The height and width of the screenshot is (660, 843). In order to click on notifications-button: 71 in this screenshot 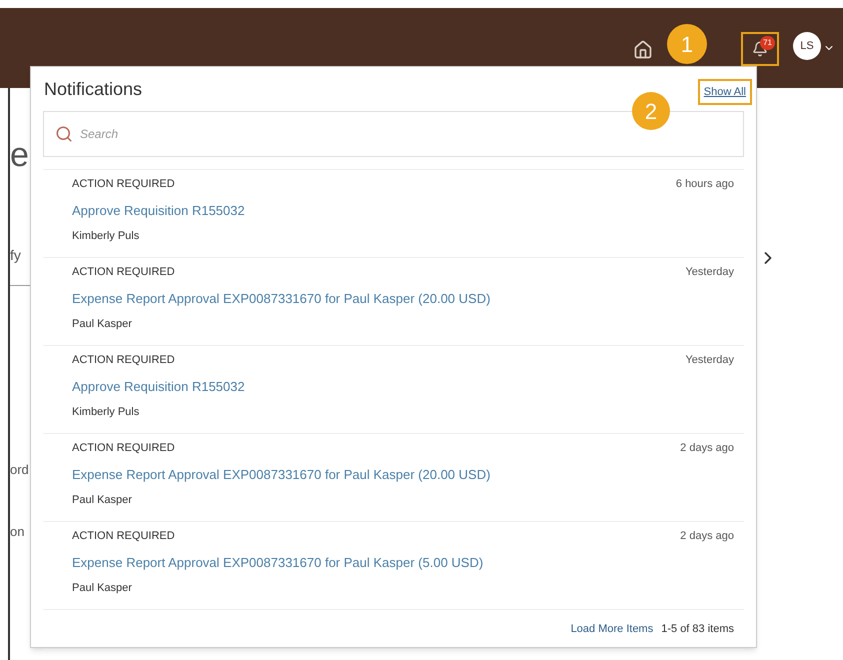, I will do `click(760, 49)`.